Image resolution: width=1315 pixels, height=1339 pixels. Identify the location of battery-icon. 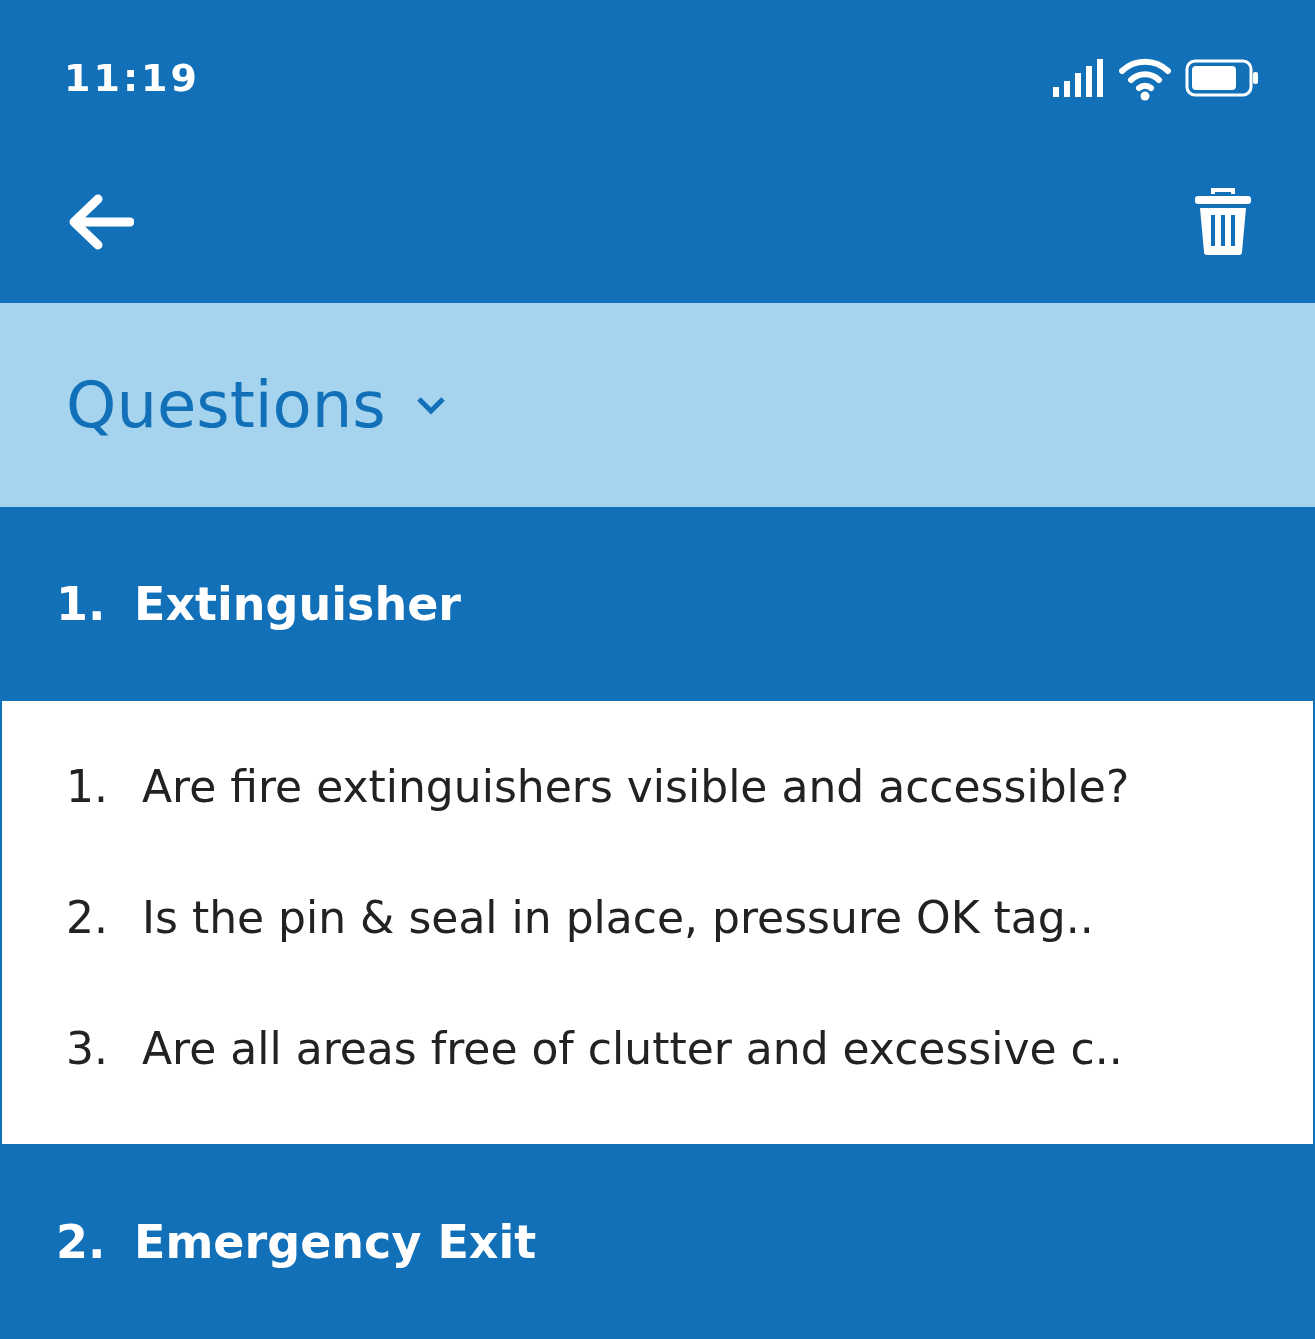
(1222, 78).